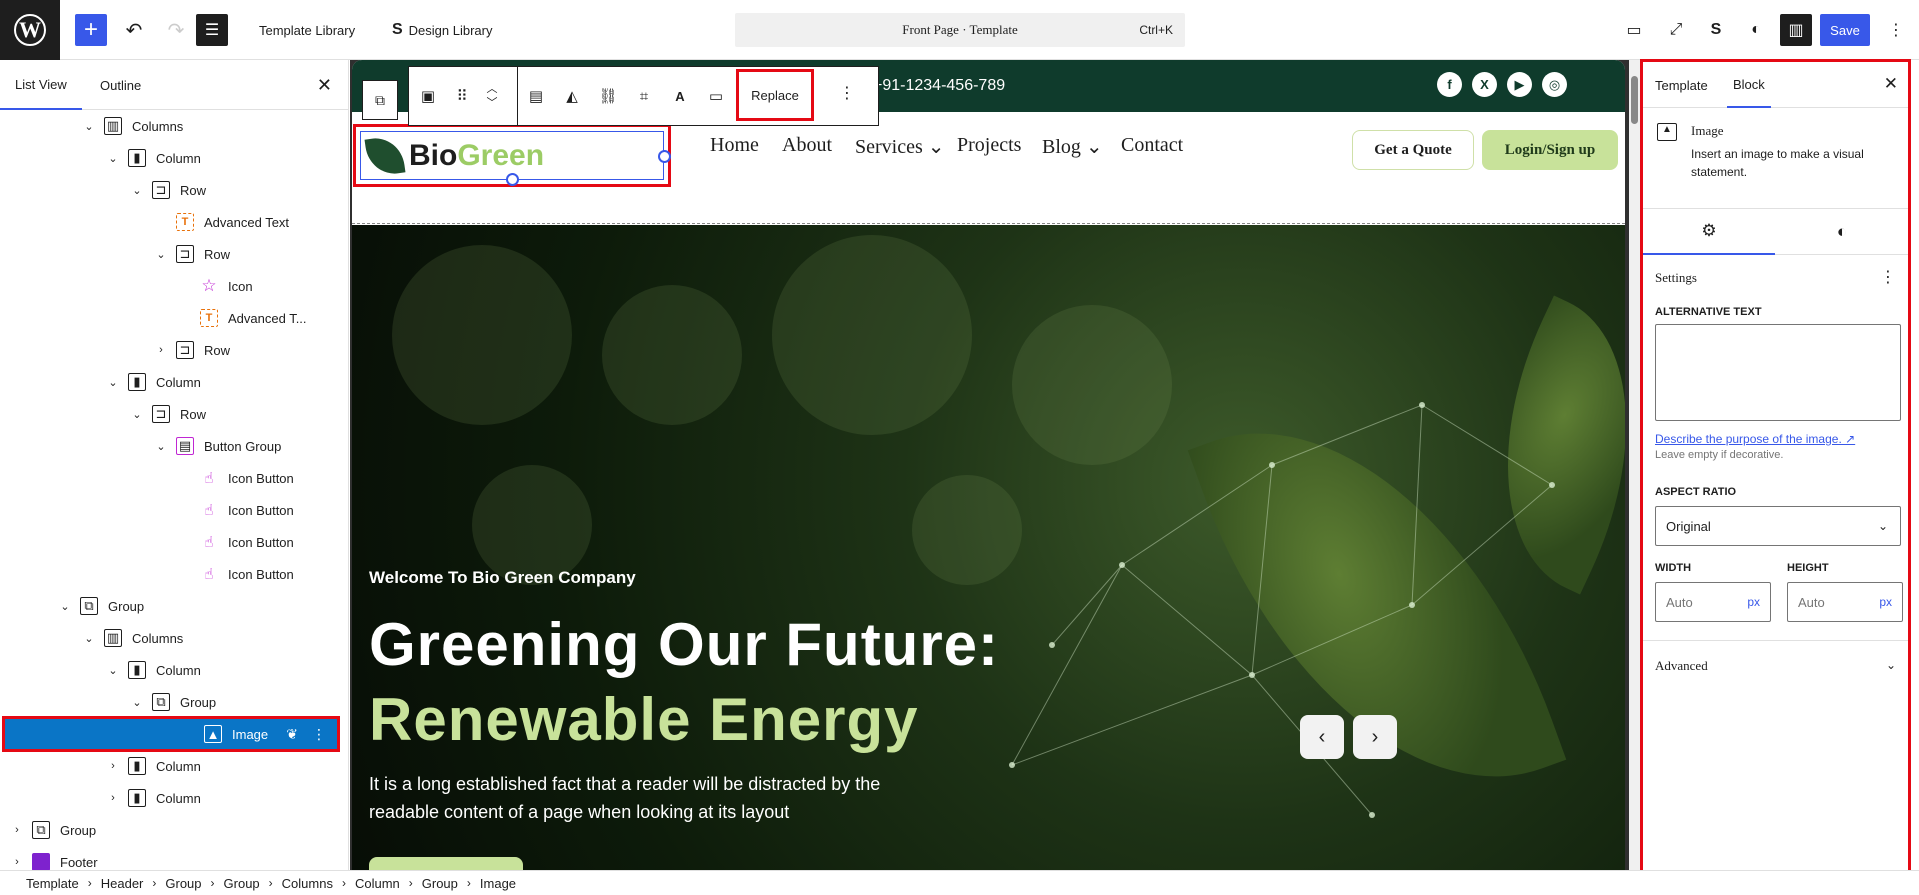 The image size is (1919, 895). What do you see at coordinates (1755, 439) in the screenshot?
I see `describe-purpose-link: Describe the purpose of the image. ↗` at bounding box center [1755, 439].